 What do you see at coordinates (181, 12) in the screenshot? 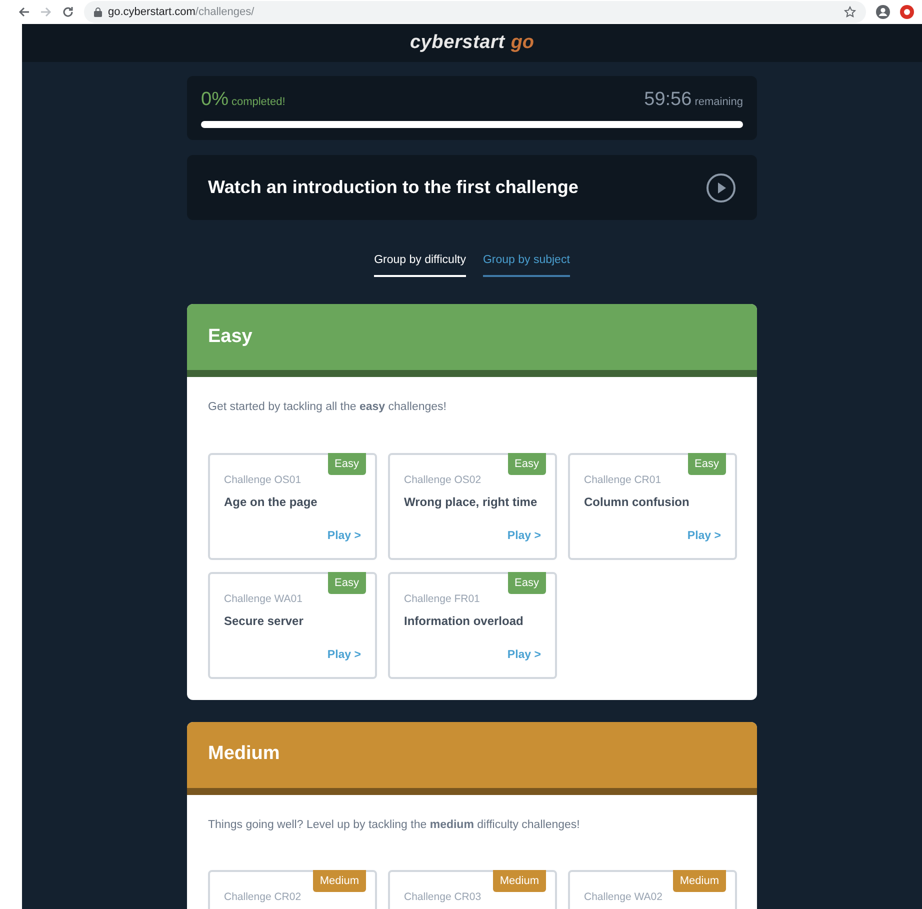
I see `url-text: go.cyberstart.com/challenges/` at bounding box center [181, 12].